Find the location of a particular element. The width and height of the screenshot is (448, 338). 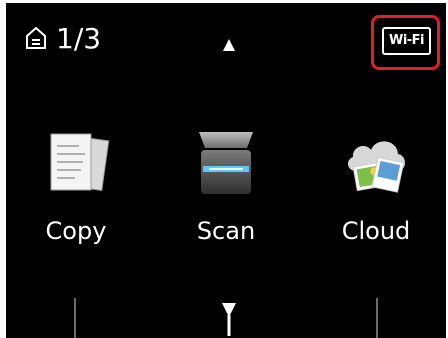

copy-documents-icon is located at coordinates (80, 162).